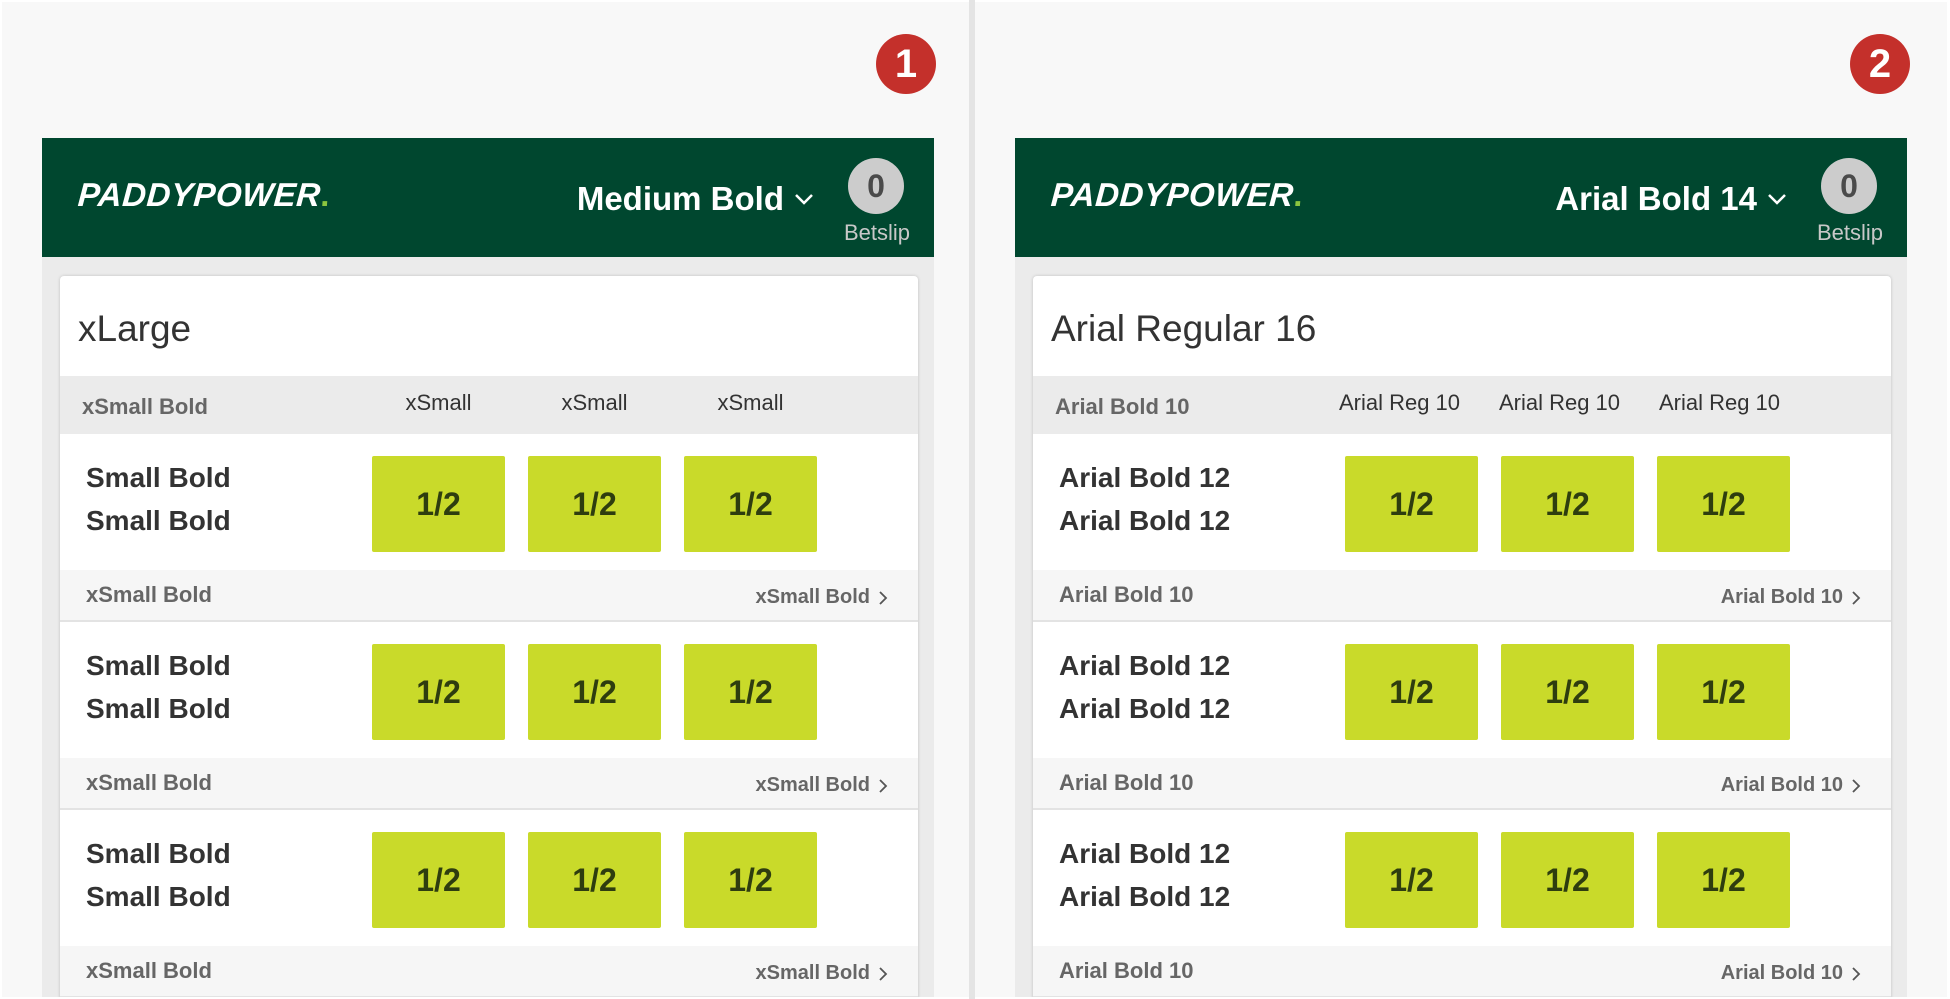 Image resolution: width=1950 pixels, height=999 pixels. I want to click on font-selector-dropdown: Arial Bold 14, so click(1671, 199).